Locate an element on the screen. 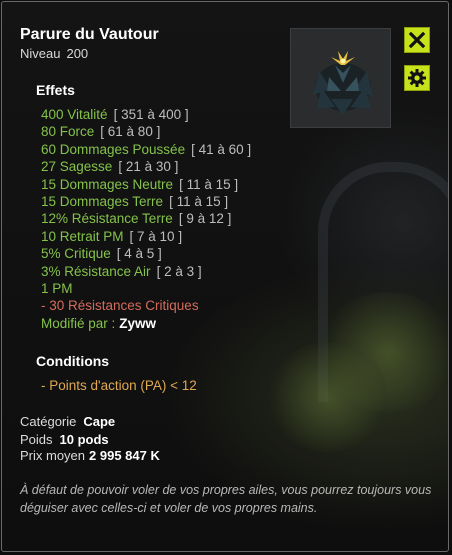 The width and height of the screenshot is (452, 555). gear-icon is located at coordinates (417, 78).